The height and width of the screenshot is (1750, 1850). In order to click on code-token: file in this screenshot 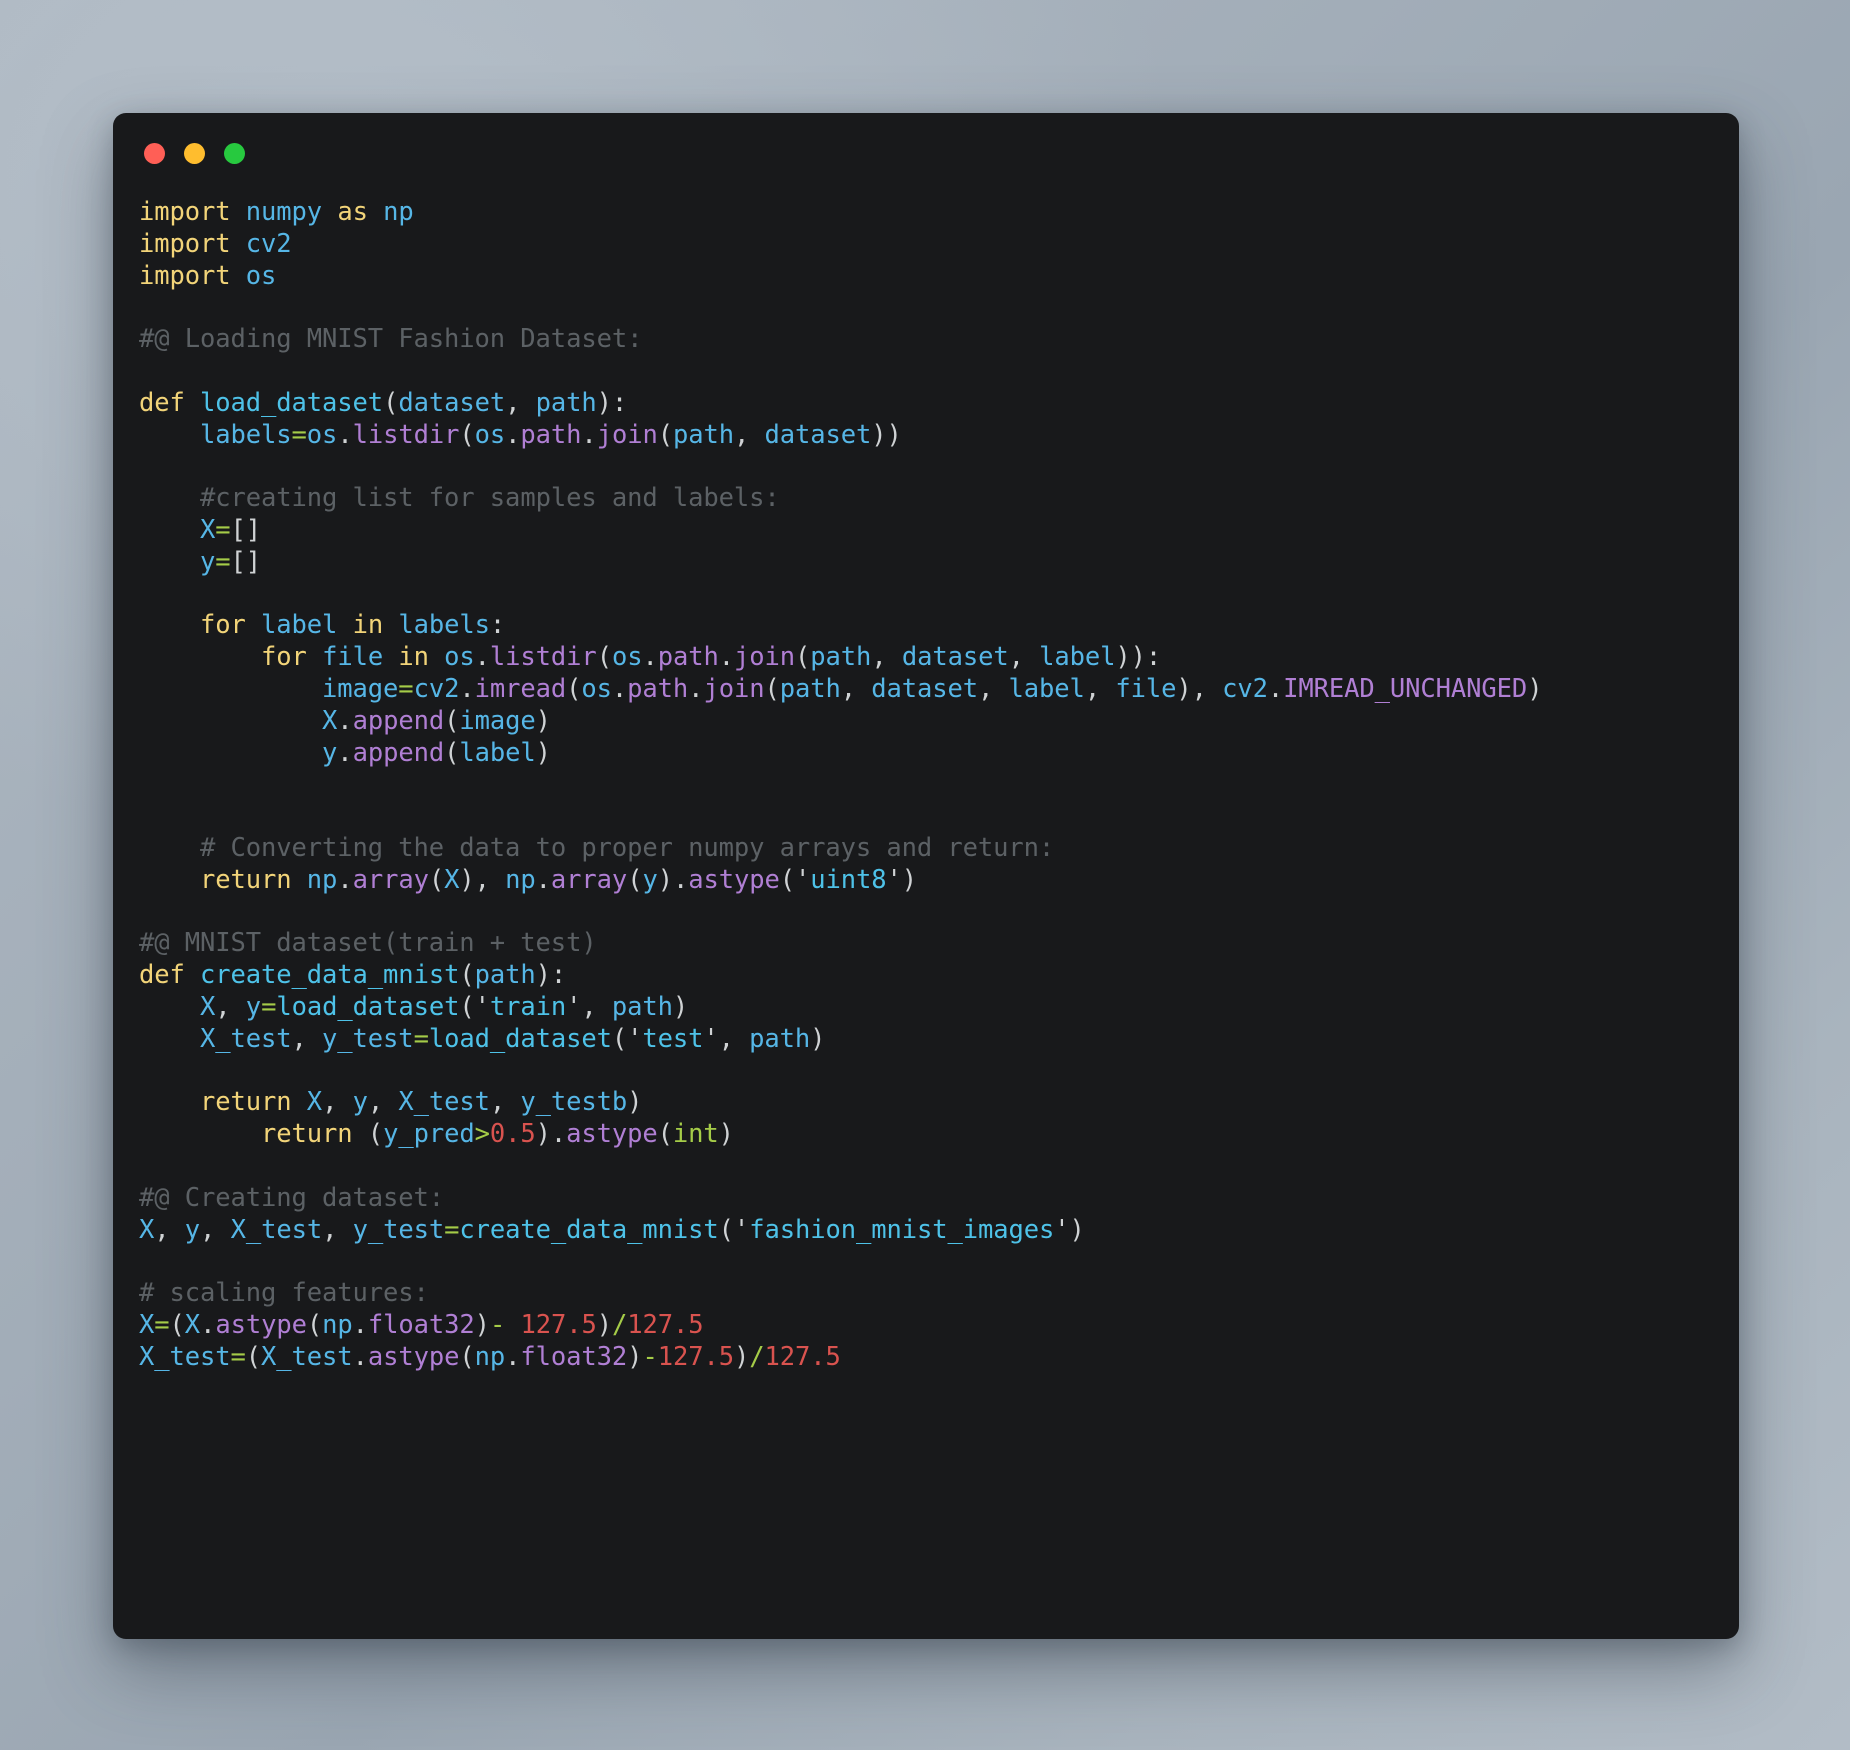, I will do `click(353, 657)`.